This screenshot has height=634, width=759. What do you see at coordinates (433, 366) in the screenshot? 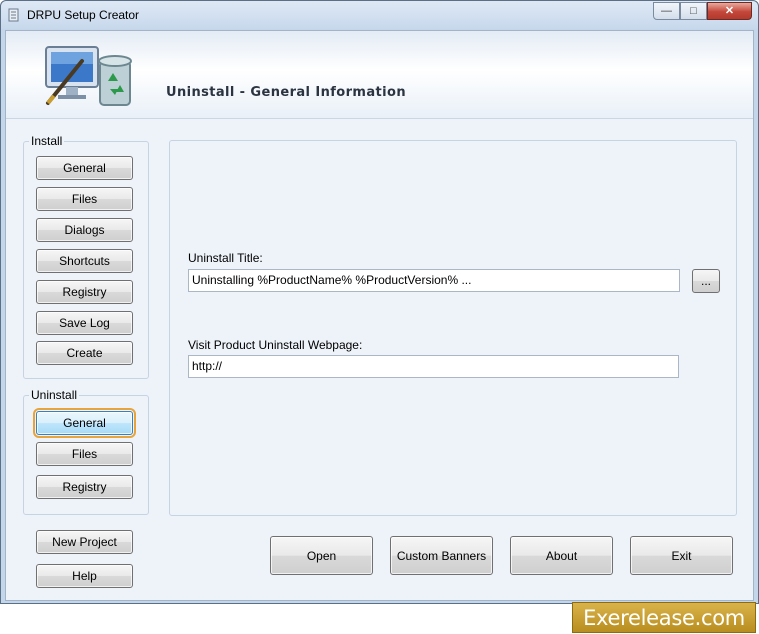
I see `webpage-url-field: http://` at bounding box center [433, 366].